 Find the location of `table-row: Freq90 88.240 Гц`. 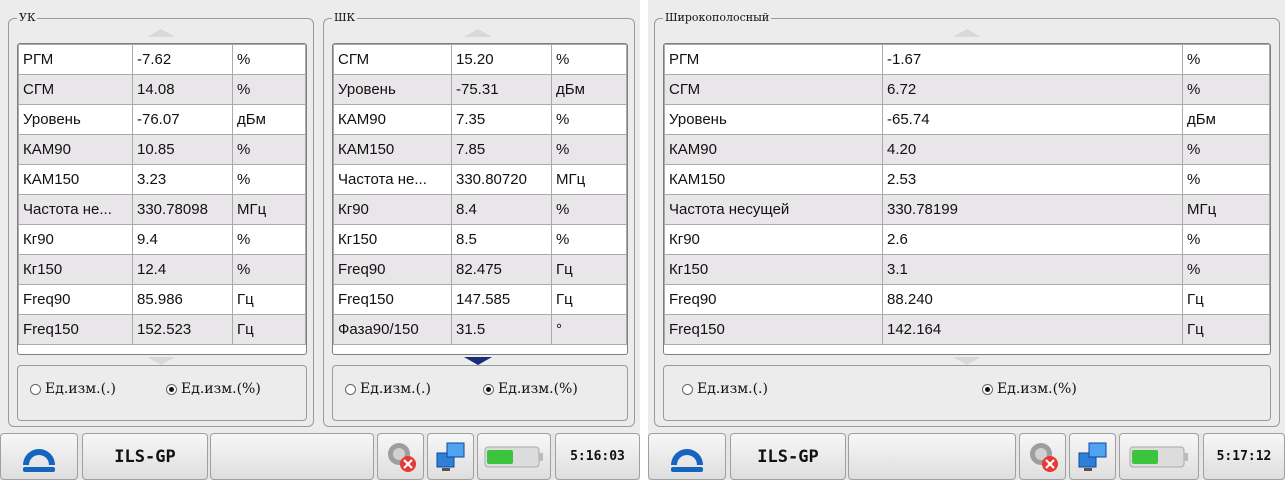

table-row: Freq90 88.240 Гц is located at coordinates (967, 299).